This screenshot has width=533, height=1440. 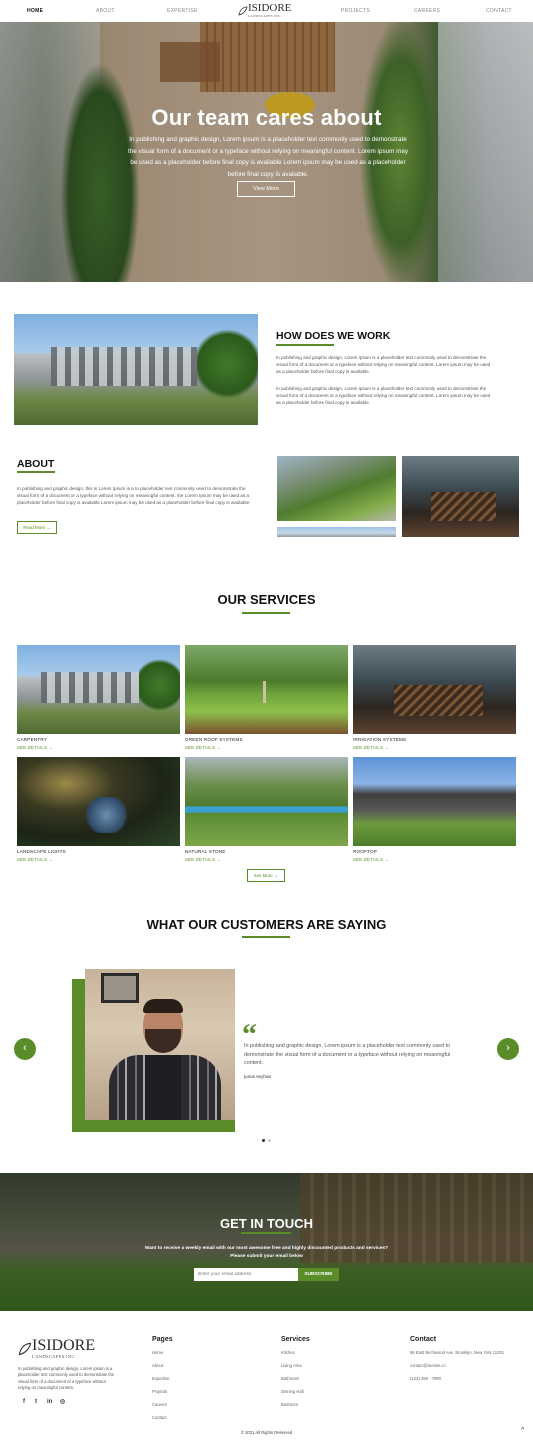 I want to click on service-image-carpentry, so click(x=98, y=689).